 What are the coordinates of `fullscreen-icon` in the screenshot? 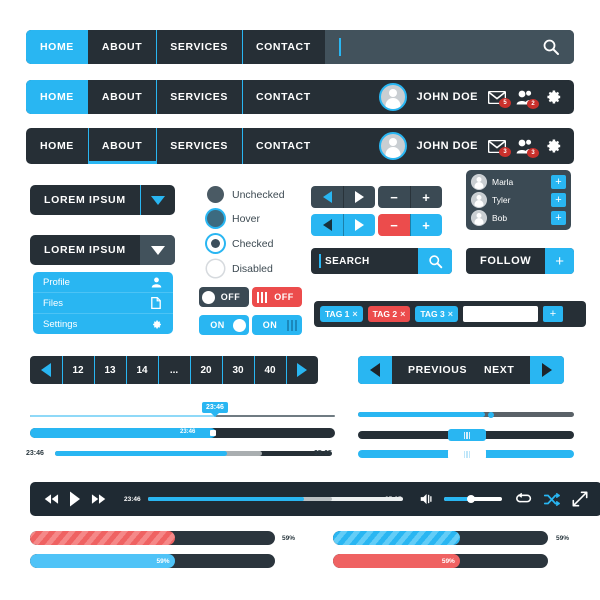 It's located at (580, 499).